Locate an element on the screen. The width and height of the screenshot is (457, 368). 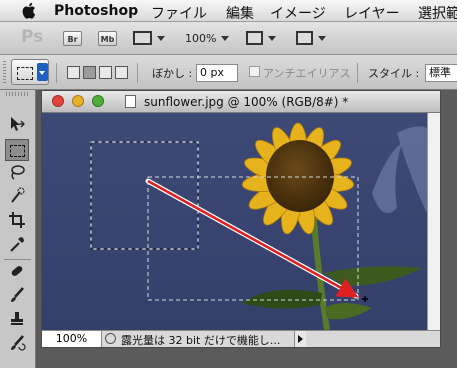
zoom-window-button is located at coordinates (98, 101).